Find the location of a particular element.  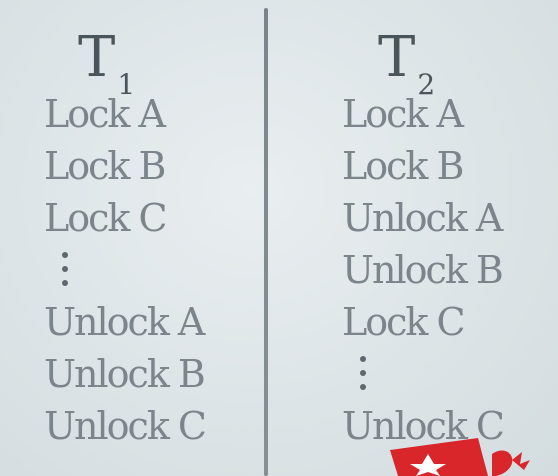

t2-op-lock-c: Lock C is located at coordinates (404, 322).